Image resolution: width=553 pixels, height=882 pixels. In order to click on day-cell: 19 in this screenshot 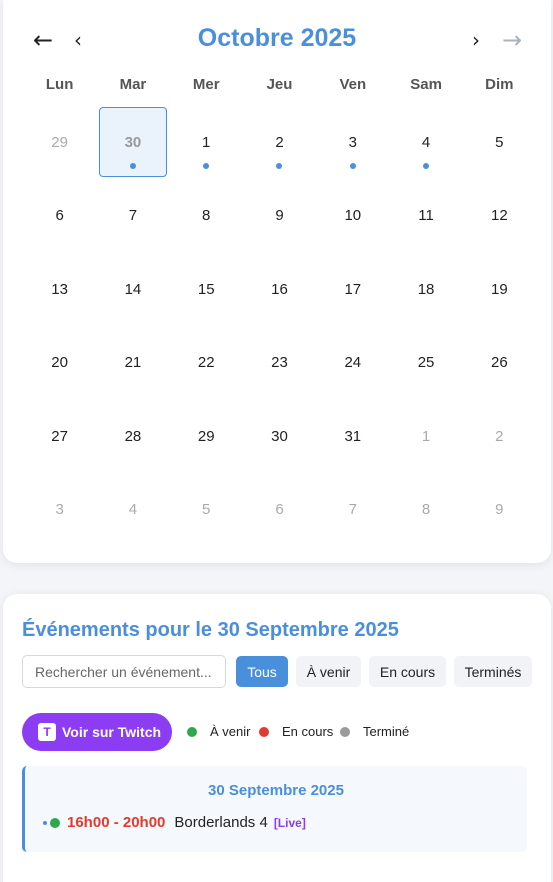, I will do `click(499, 289)`.